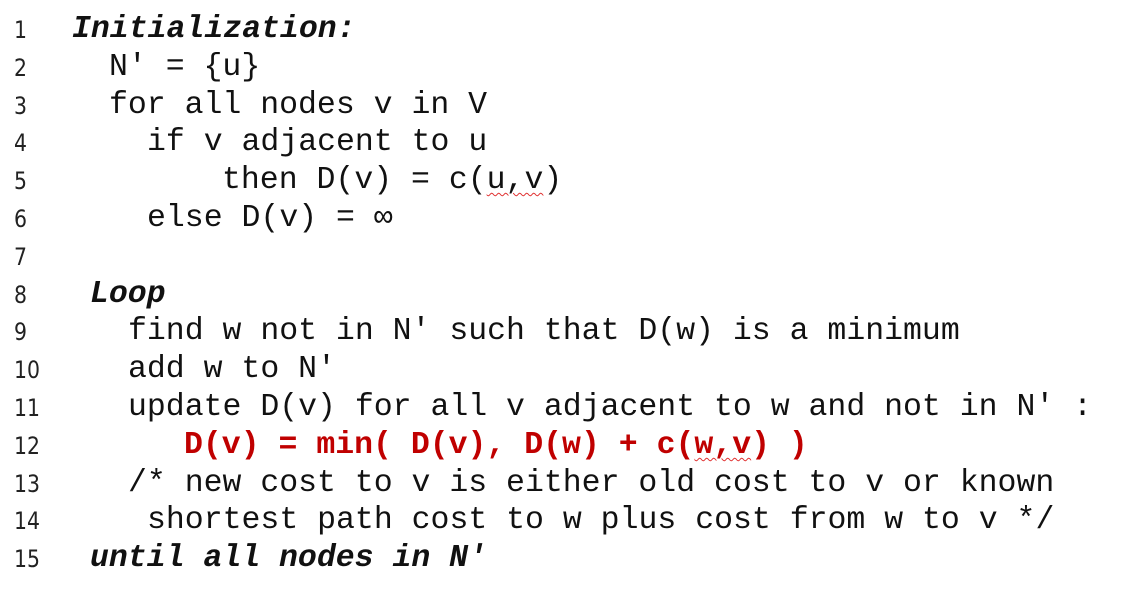  I want to click on section-heading-until: until all nodes in N', so click(288, 558).